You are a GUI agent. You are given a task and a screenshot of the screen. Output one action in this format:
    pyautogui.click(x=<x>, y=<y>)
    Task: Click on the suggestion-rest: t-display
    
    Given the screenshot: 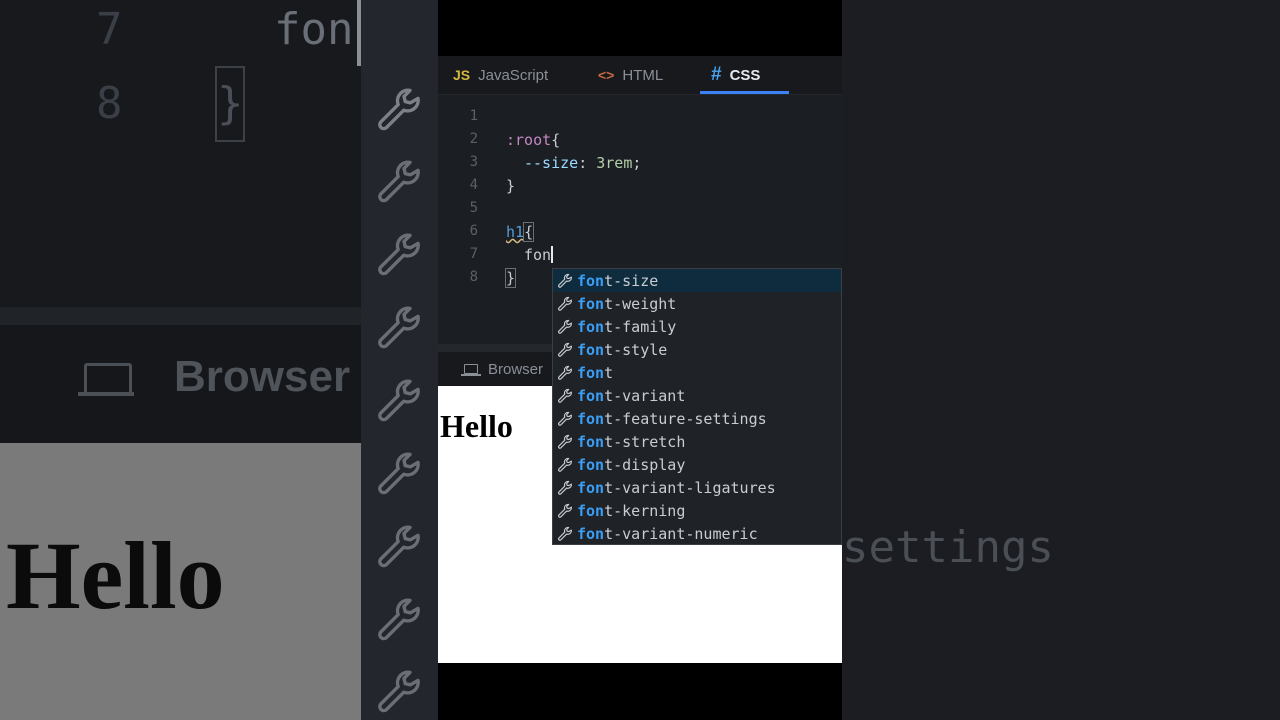 What is the action you would take?
    pyautogui.click(x=645, y=464)
    